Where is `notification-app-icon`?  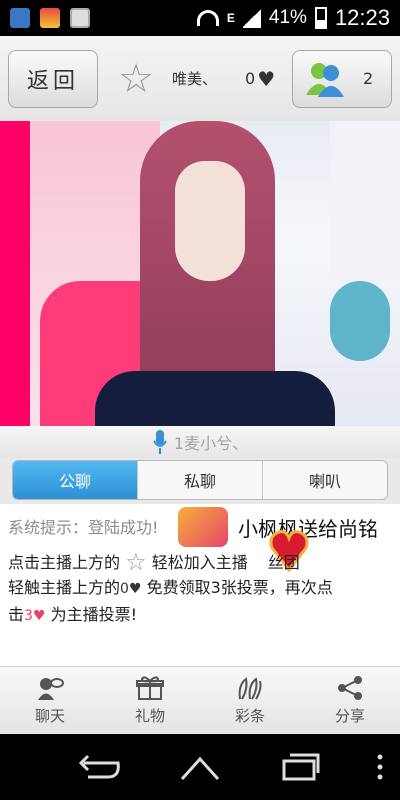
notification-app-icon is located at coordinates (20, 18).